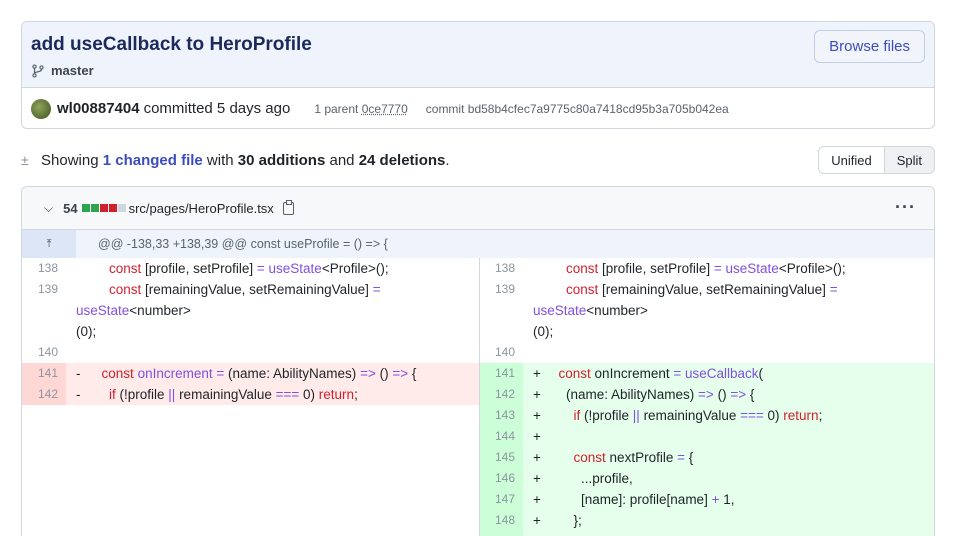 This screenshot has height=536, width=959. Describe the element at coordinates (336, 108) in the screenshot. I see `parent-label: 1 parent` at that location.